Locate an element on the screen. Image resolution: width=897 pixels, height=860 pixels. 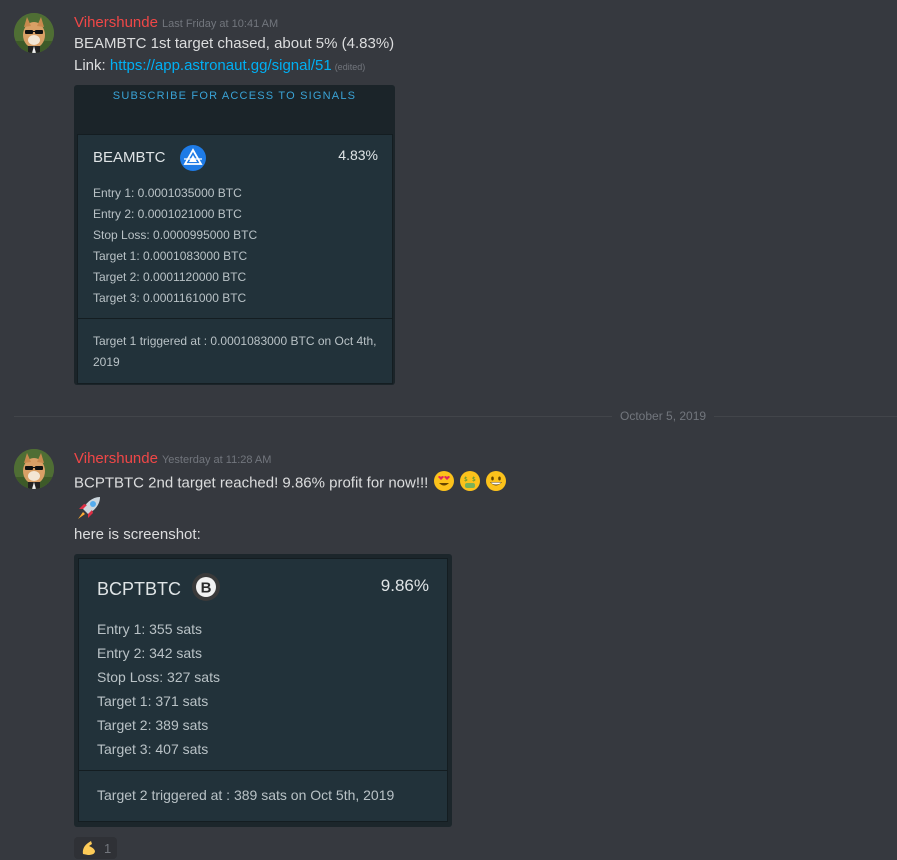
money-mouth-emoji: $ $ is located at coordinates (470, 483).